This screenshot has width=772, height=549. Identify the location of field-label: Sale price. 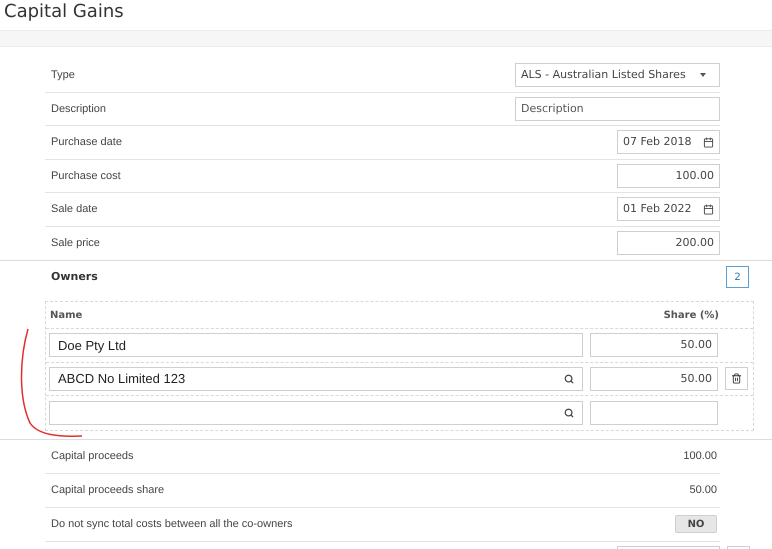
(75, 243).